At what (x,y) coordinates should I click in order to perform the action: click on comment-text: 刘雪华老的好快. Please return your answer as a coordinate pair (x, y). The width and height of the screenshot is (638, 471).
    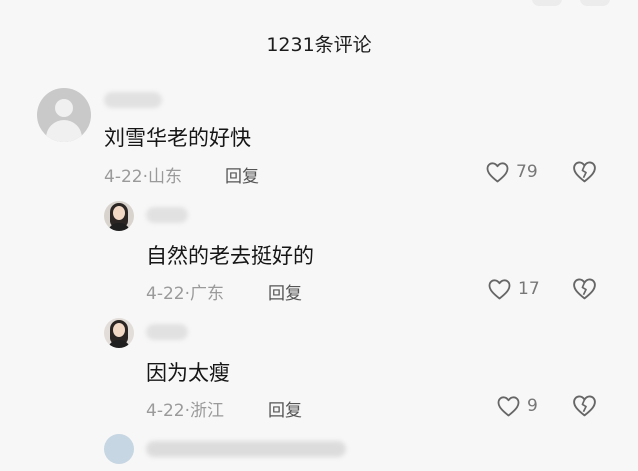
    Looking at the image, I should click on (177, 138).